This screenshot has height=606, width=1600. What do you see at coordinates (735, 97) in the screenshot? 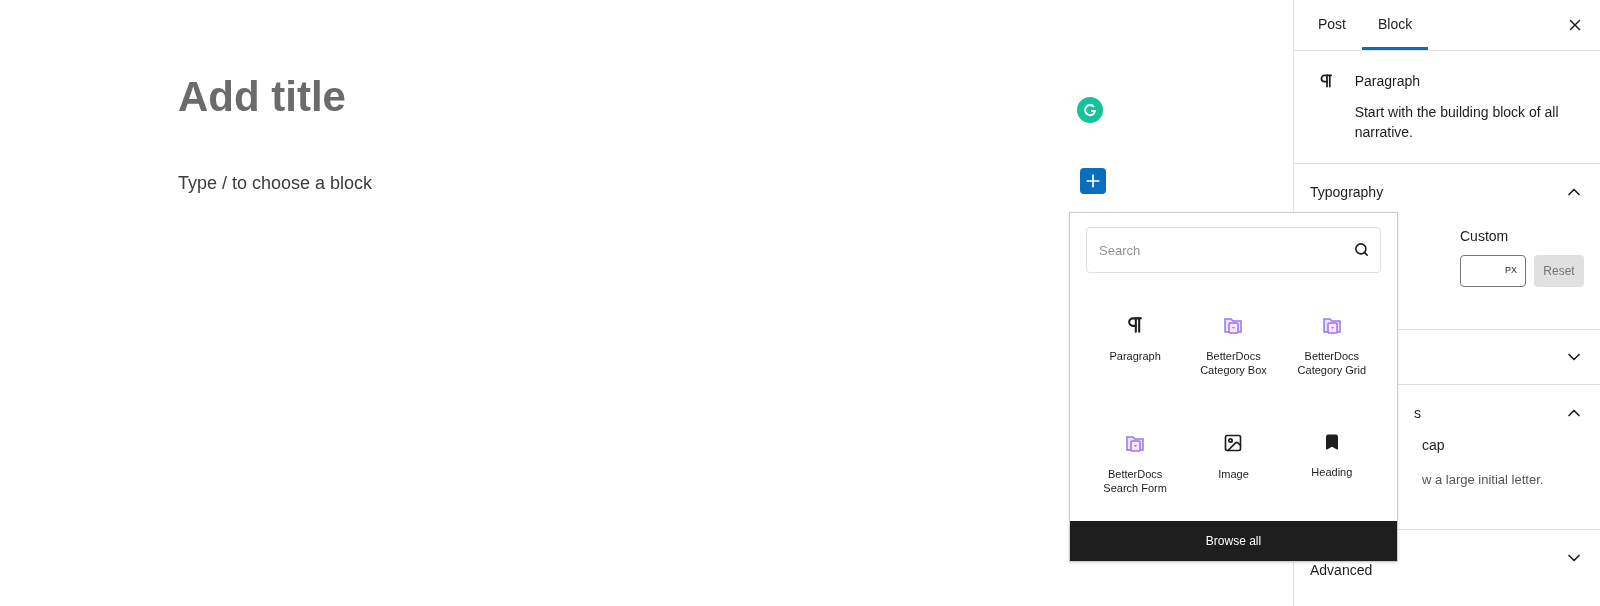
I see `title-placeholder: Add title` at bounding box center [735, 97].